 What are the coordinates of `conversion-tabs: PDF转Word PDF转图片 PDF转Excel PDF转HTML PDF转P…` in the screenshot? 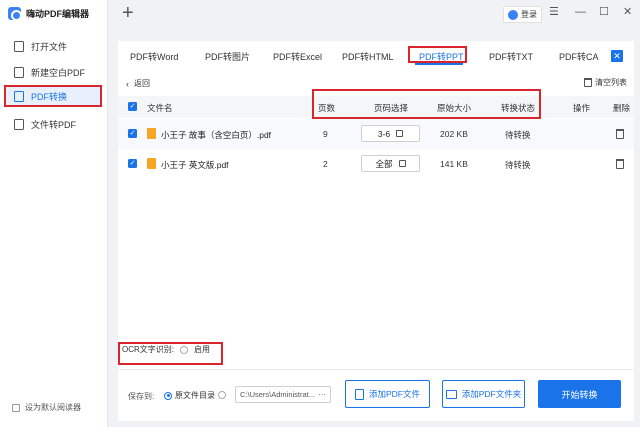 It's located at (376, 55).